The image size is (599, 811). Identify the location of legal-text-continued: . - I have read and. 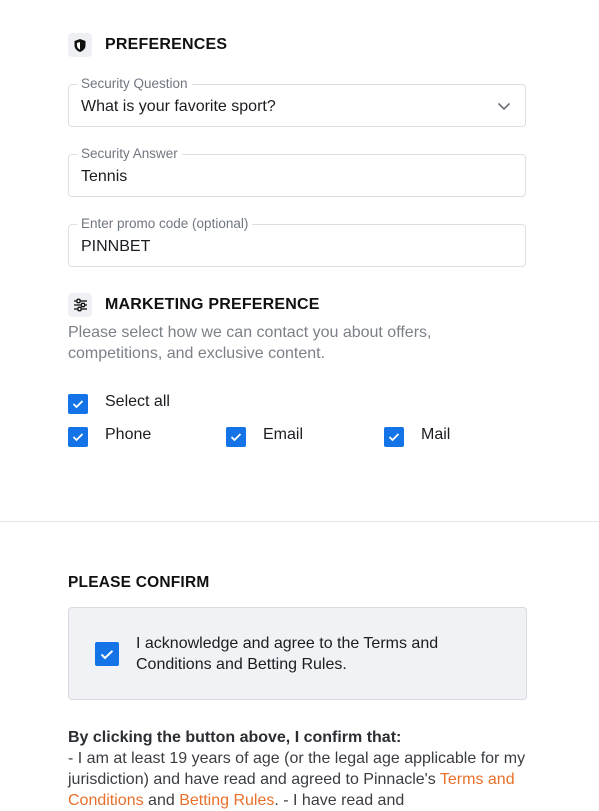
(339, 800).